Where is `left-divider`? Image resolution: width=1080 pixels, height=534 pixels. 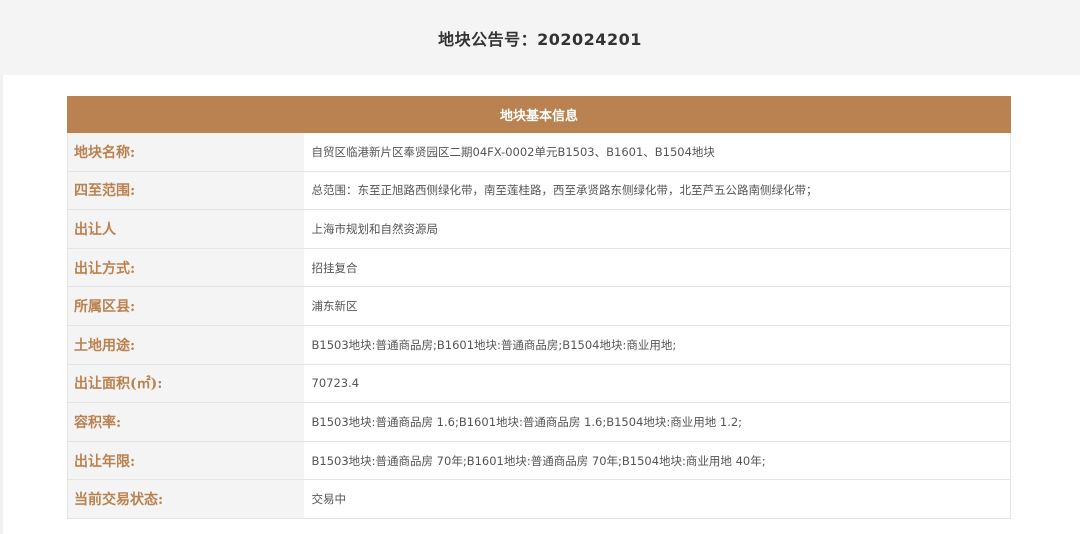
left-divider is located at coordinates (1, 304).